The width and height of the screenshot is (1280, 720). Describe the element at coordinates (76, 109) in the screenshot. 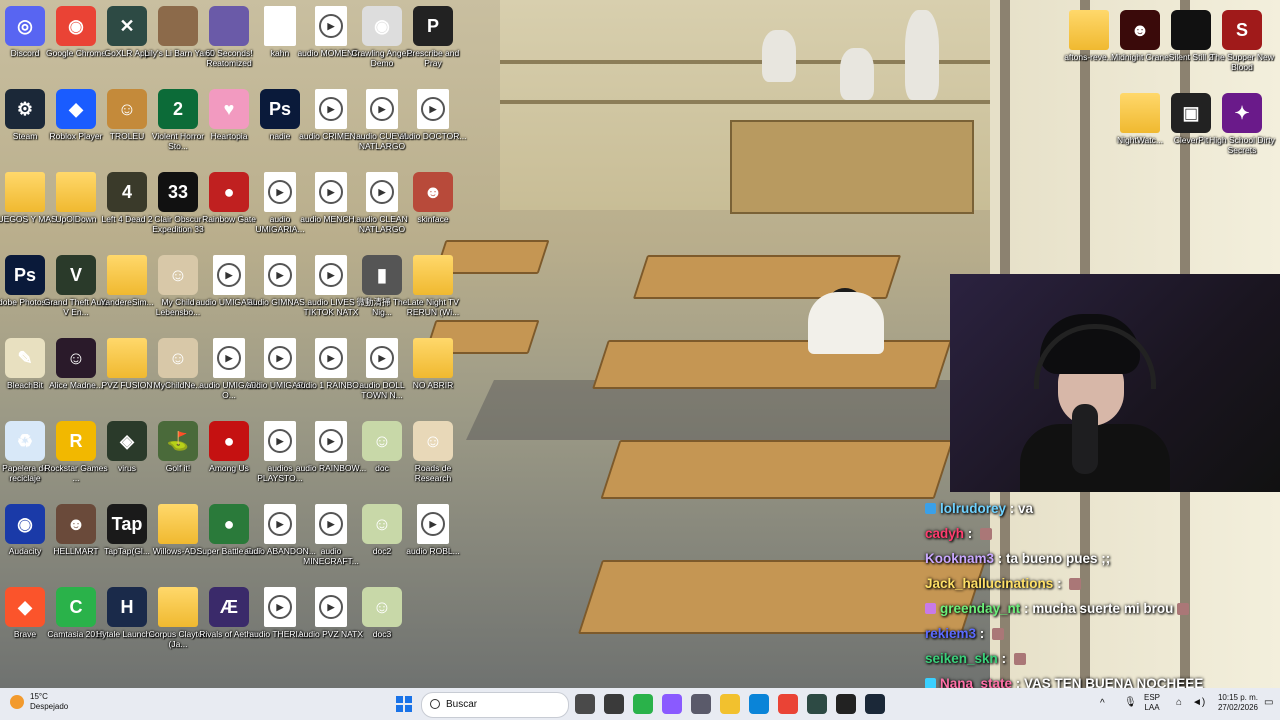

I see `app-icon: ◆` at that location.